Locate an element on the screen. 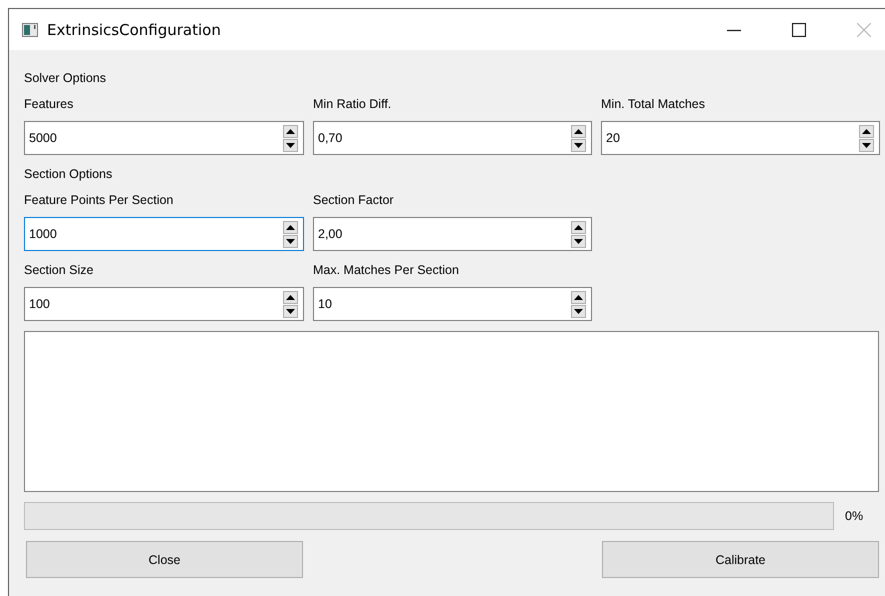  spin-box: 1000 is located at coordinates (164, 234).